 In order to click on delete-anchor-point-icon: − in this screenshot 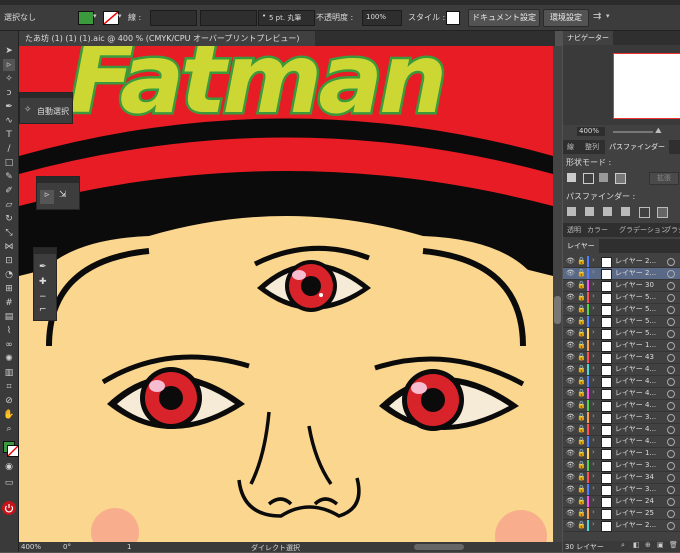, I will do `click(43, 297)`.